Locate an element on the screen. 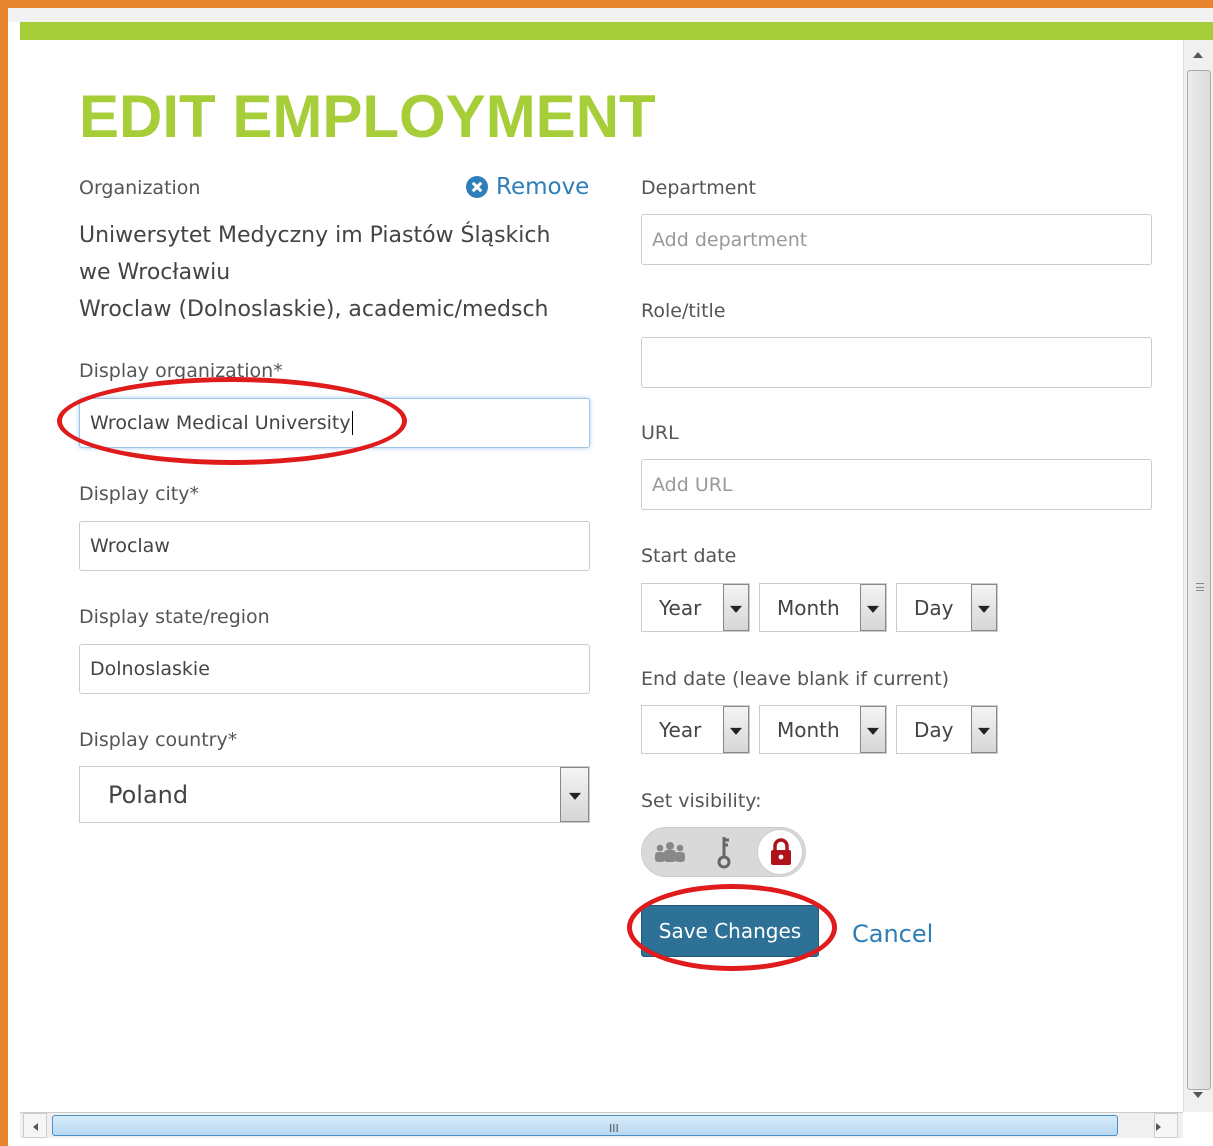 The width and height of the screenshot is (1213, 1146). remove-icon is located at coordinates (477, 187).